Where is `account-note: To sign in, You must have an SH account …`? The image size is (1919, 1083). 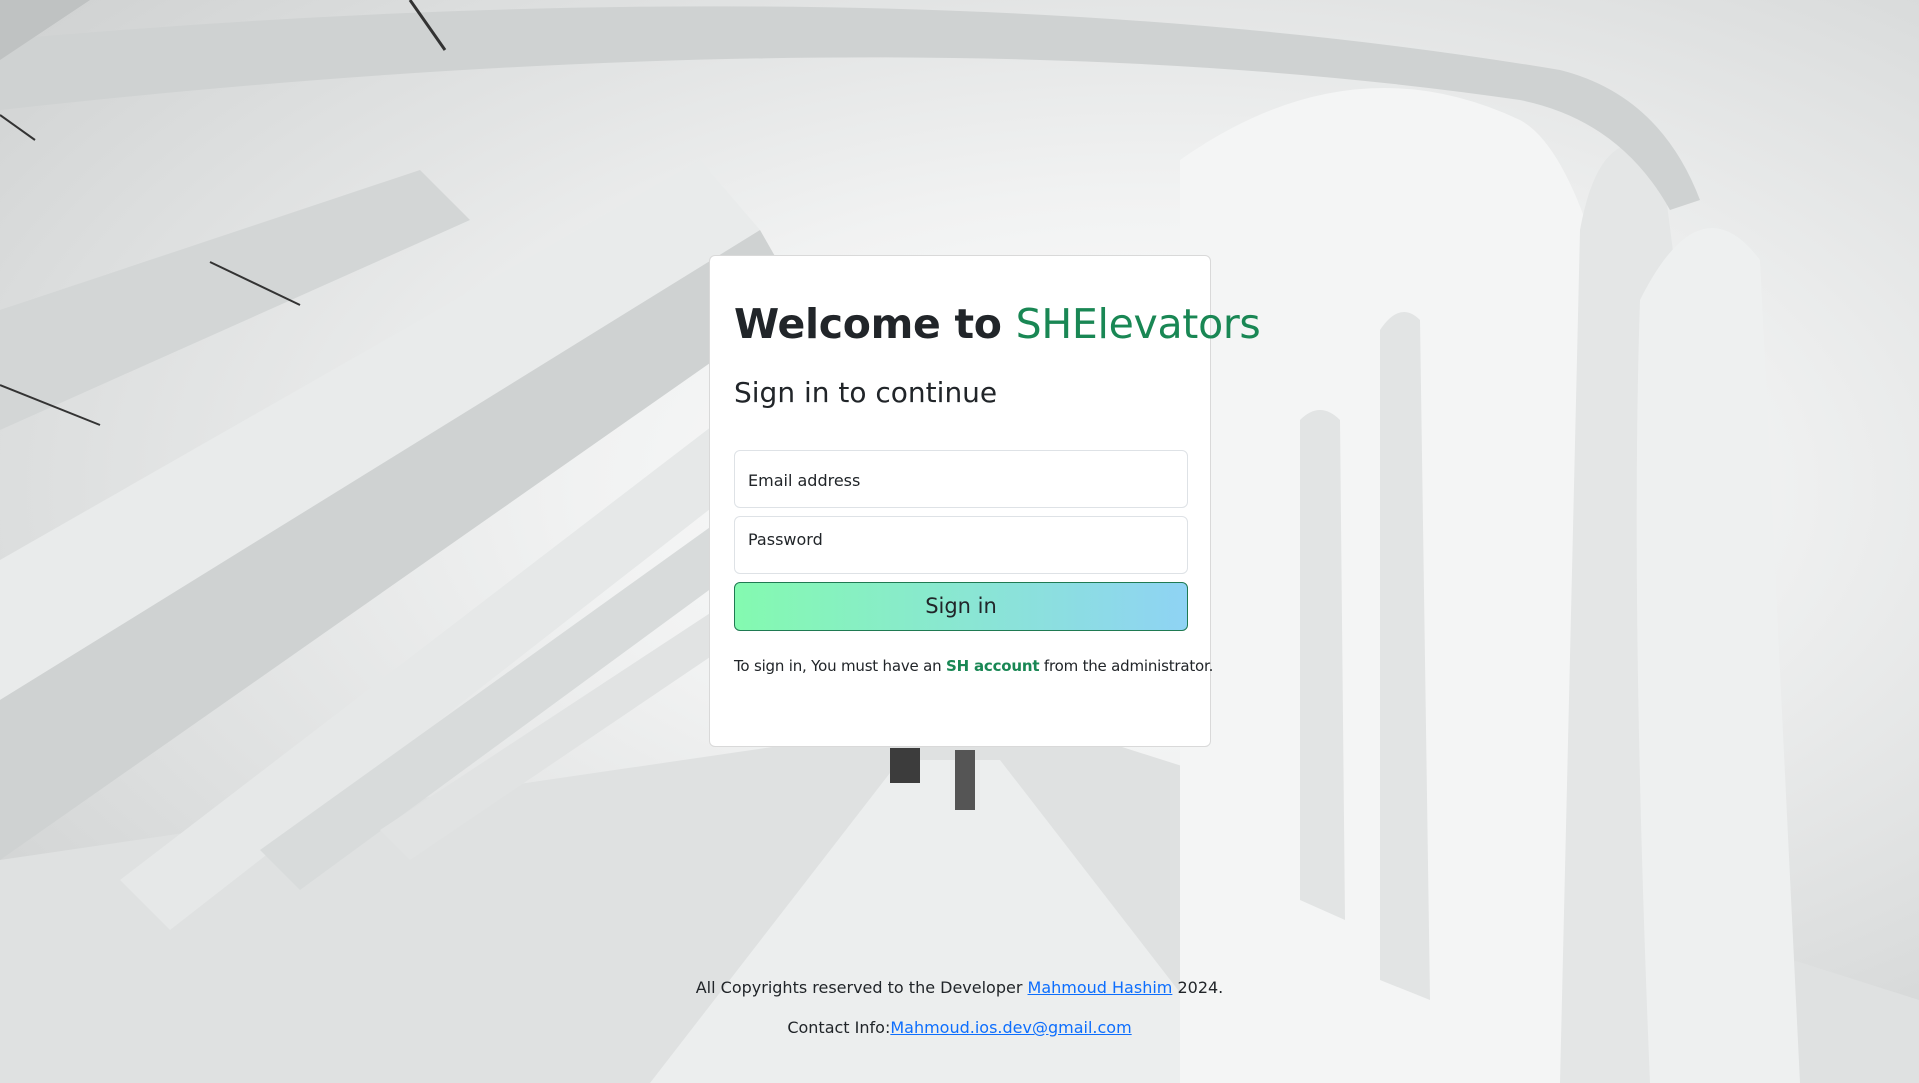 account-note: To sign in, You must have an SH account … is located at coordinates (973, 665).